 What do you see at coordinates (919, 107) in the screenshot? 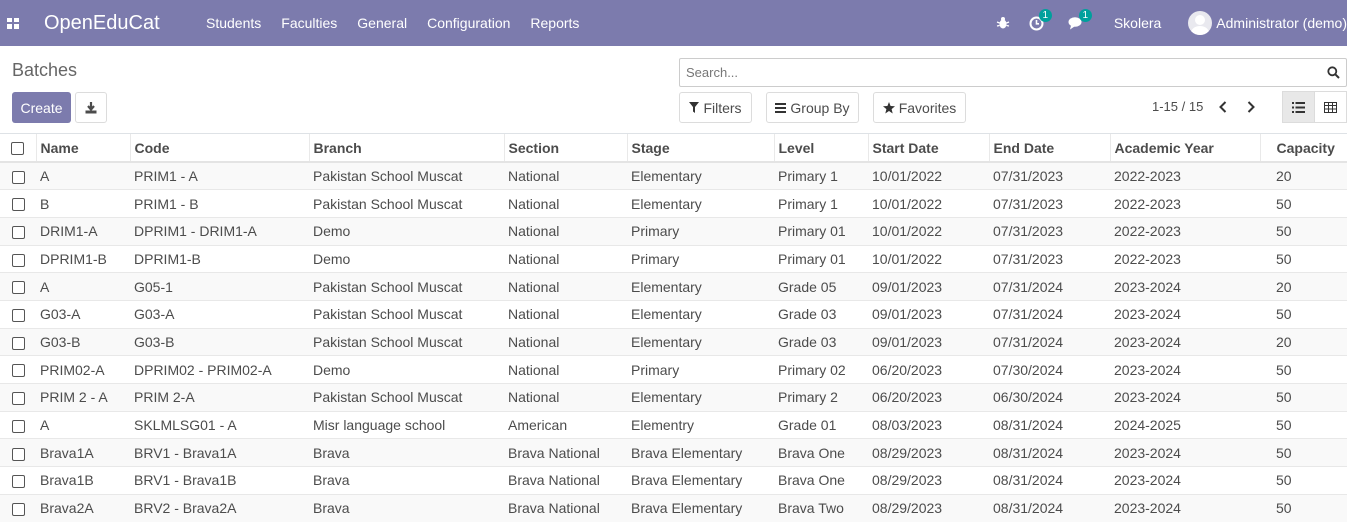
I see `favorites-button: Favorites` at bounding box center [919, 107].